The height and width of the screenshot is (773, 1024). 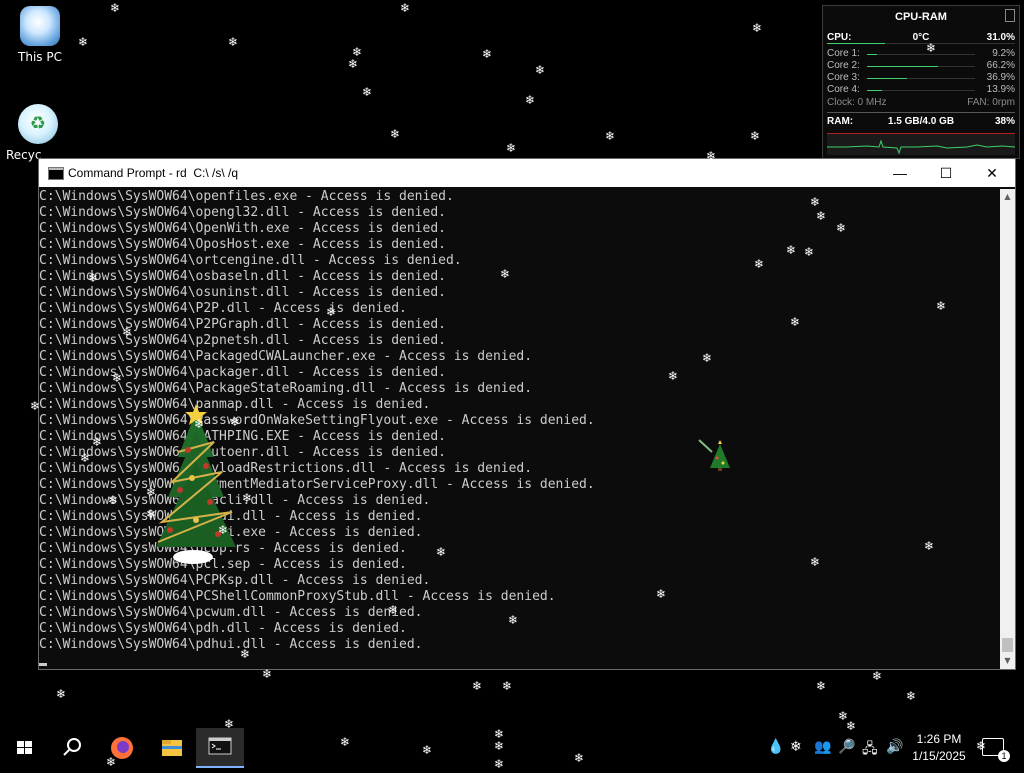 I want to click on magnifier-icon: 🔎, so click(x=846, y=746).